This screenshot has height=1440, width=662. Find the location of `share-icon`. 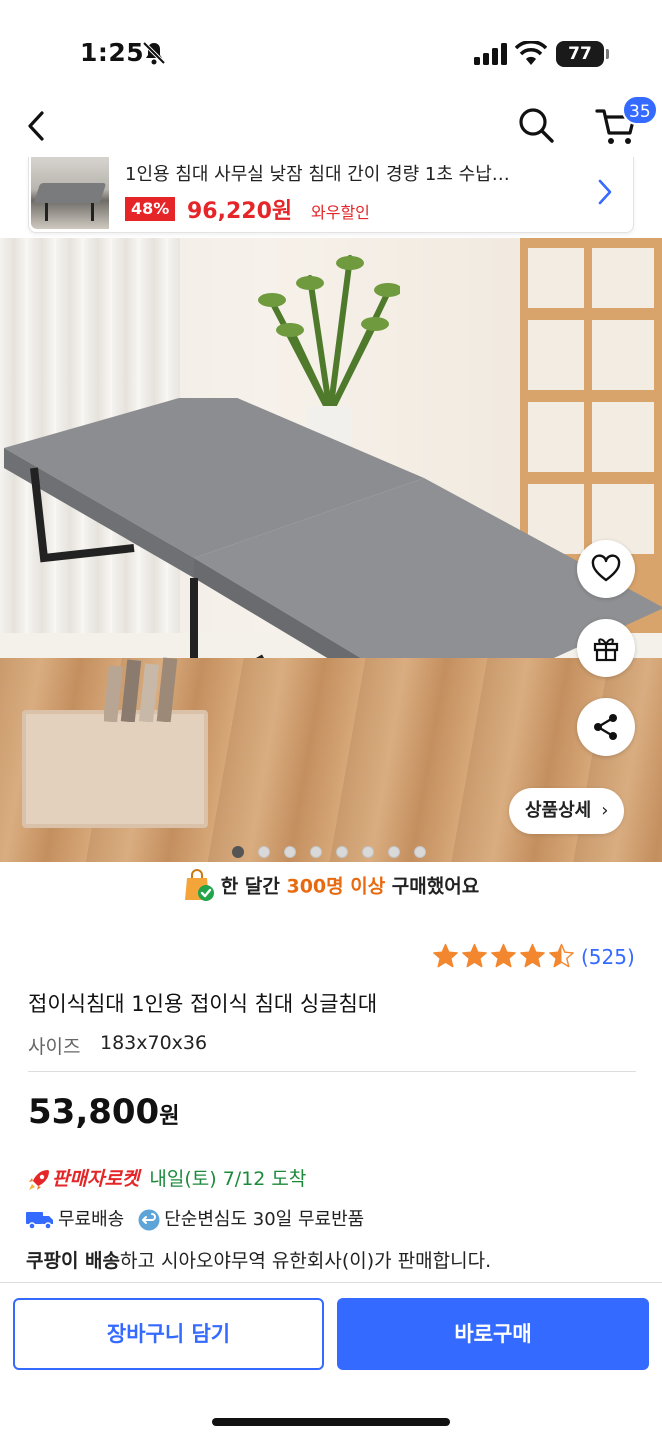

share-icon is located at coordinates (605, 727).